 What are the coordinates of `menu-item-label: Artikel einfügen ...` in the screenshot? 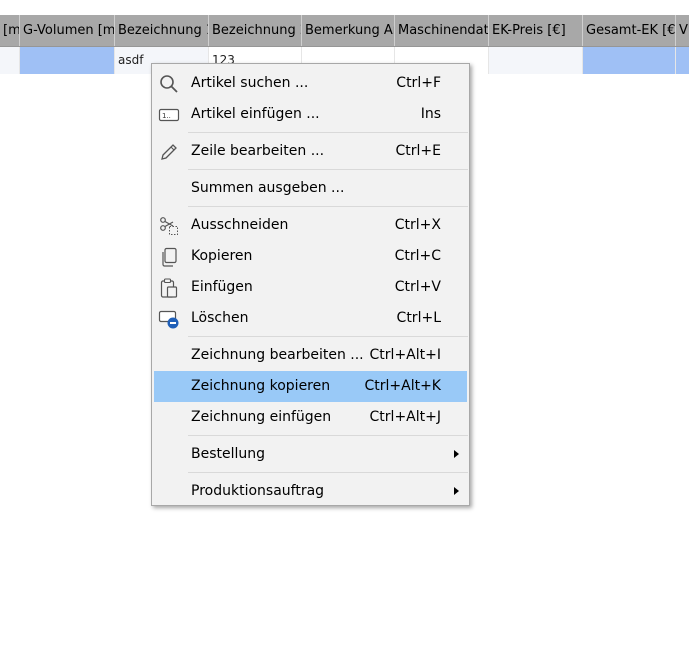 It's located at (255, 114).